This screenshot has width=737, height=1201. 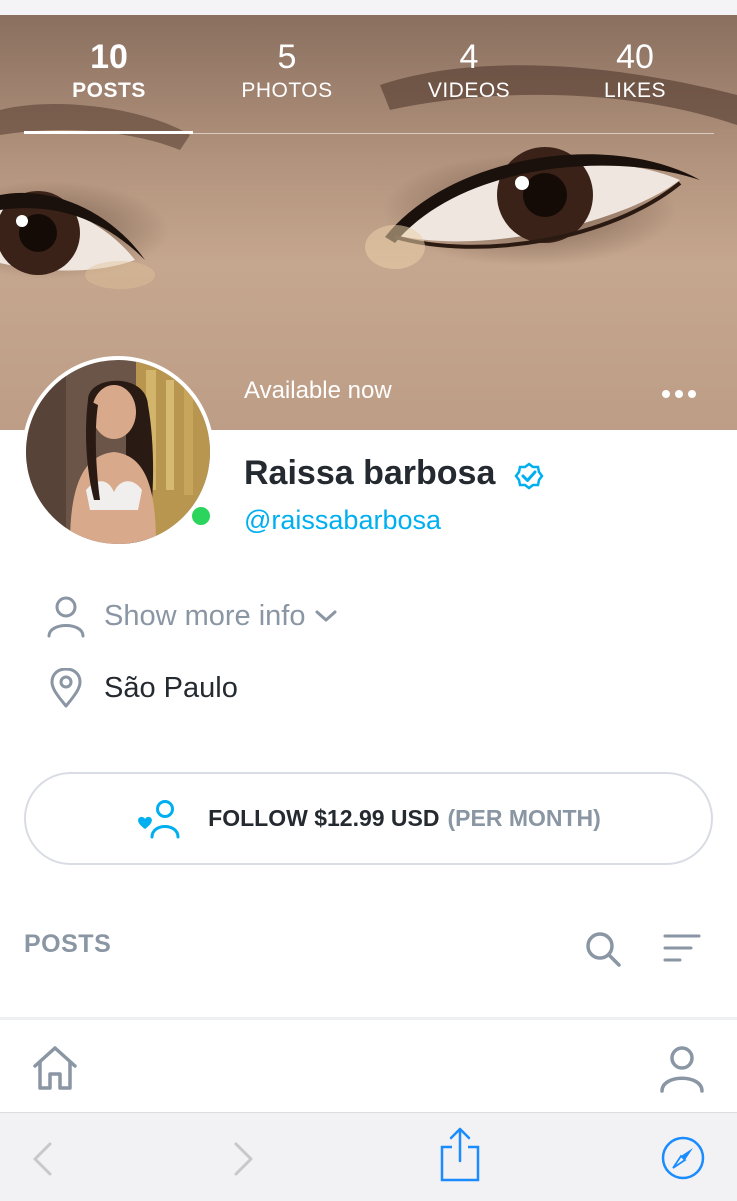 What do you see at coordinates (324, 818) in the screenshot?
I see `follow-label: FOLLOW $12.99 USD` at bounding box center [324, 818].